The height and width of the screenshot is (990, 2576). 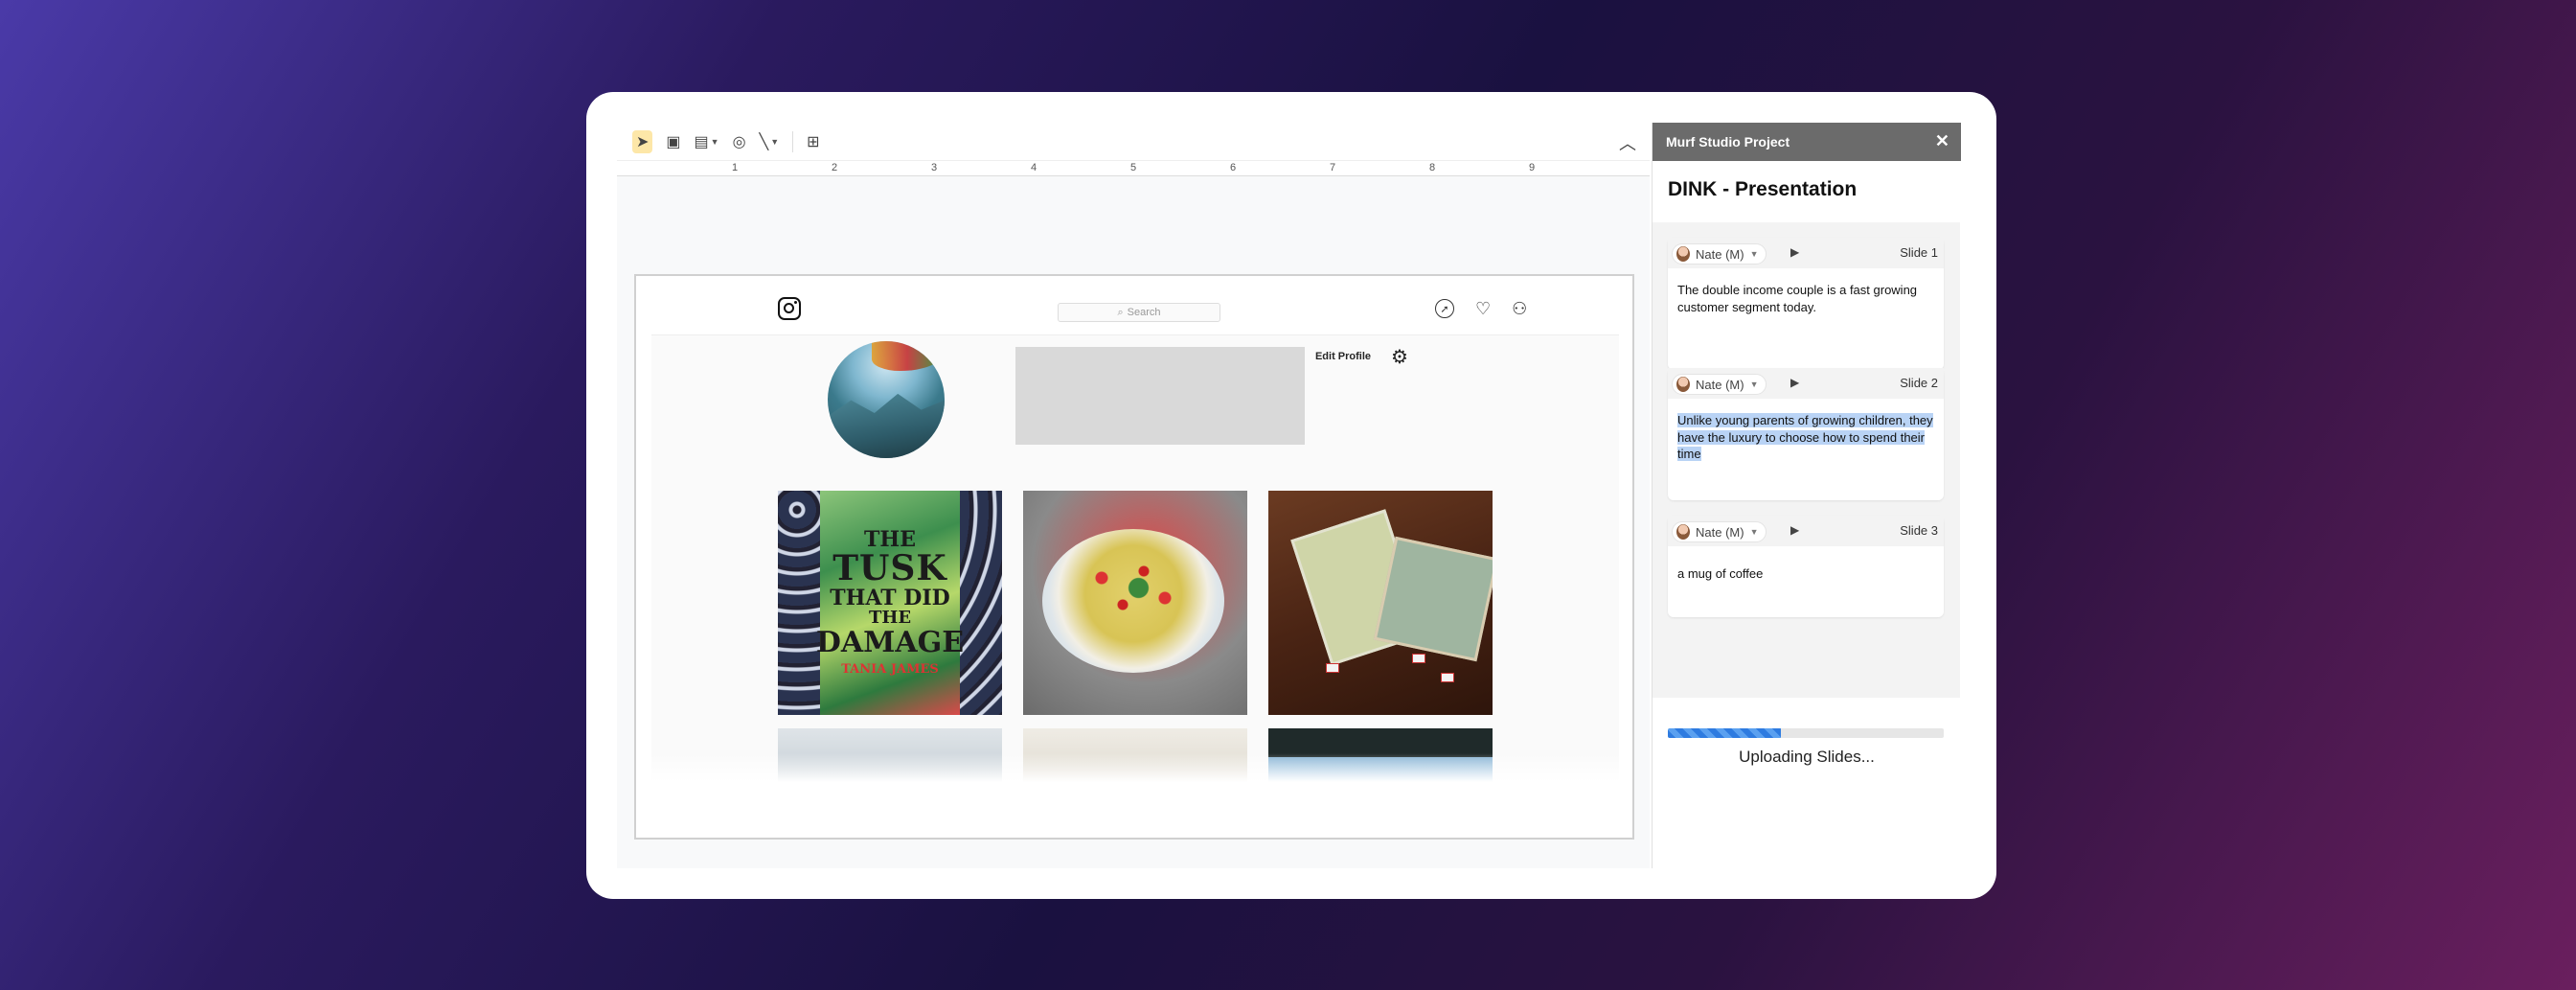 I want to click on ruler-mark: 9, so click(x=1532, y=167).